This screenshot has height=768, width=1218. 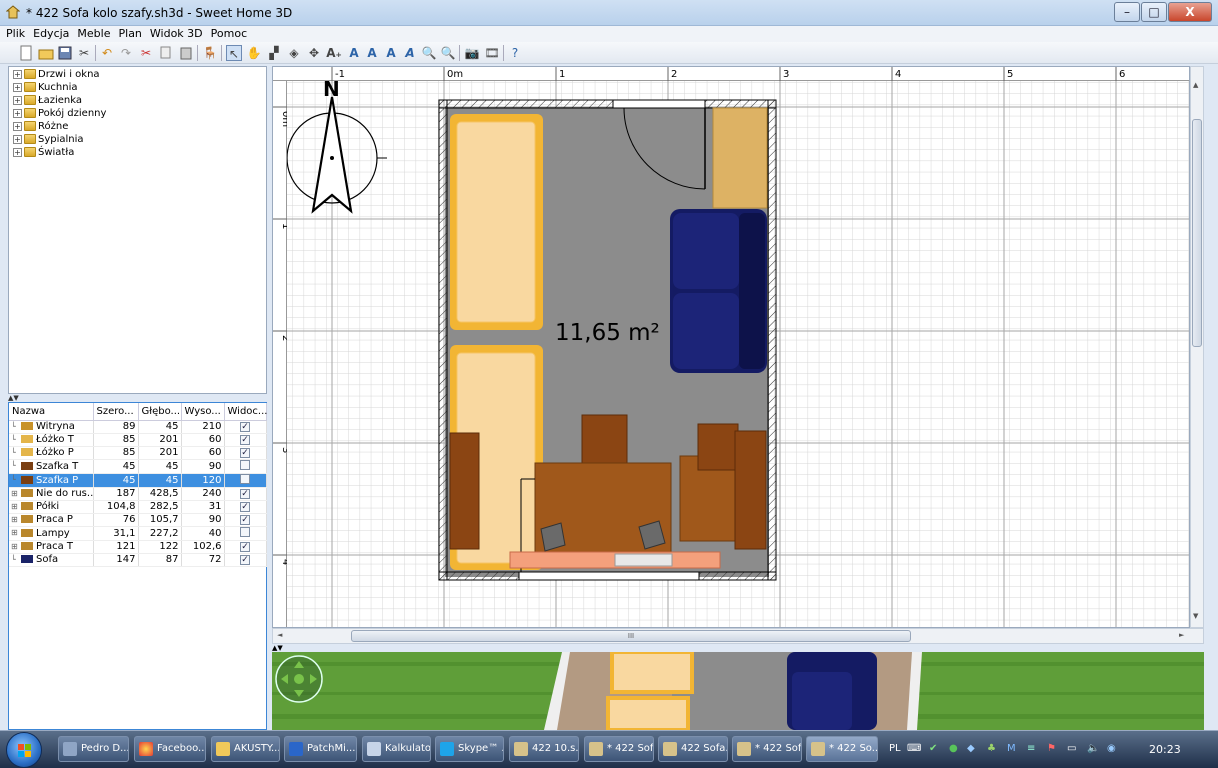 I want to click on furniture-name-cell: ⊞ Praca P, so click(x=51, y=520).